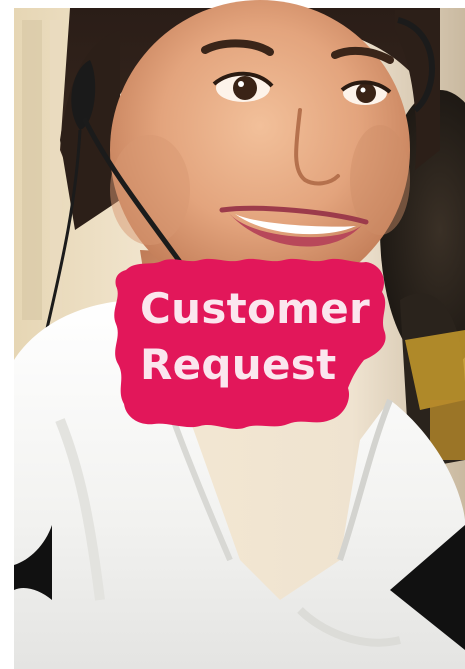 This screenshot has width=465, height=669. What do you see at coordinates (238, 364) in the screenshot?
I see `badge-line-2: Request` at bounding box center [238, 364].